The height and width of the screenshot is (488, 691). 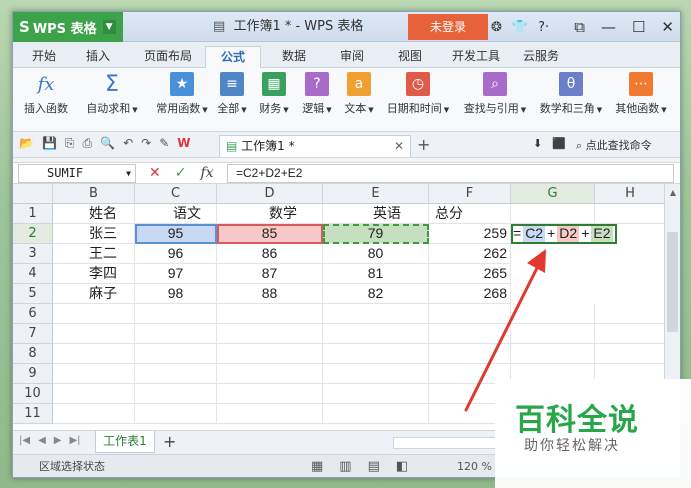 I want to click on tab-review: 审阅, so click(x=352, y=57).